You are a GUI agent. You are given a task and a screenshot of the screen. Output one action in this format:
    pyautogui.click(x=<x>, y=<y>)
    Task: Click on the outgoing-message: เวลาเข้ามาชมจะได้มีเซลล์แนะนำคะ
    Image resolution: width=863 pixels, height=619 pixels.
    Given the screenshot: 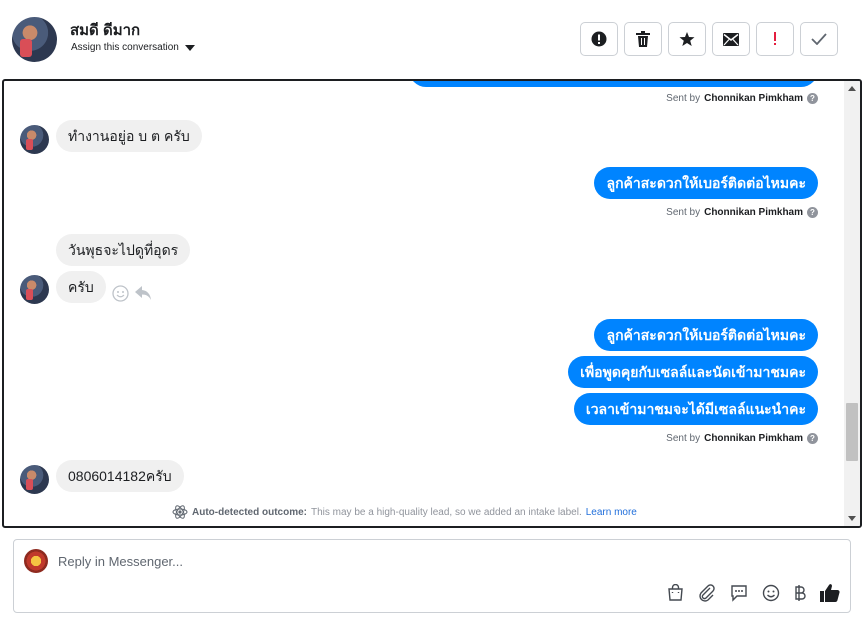 What is the action you would take?
    pyautogui.click(x=695, y=409)
    